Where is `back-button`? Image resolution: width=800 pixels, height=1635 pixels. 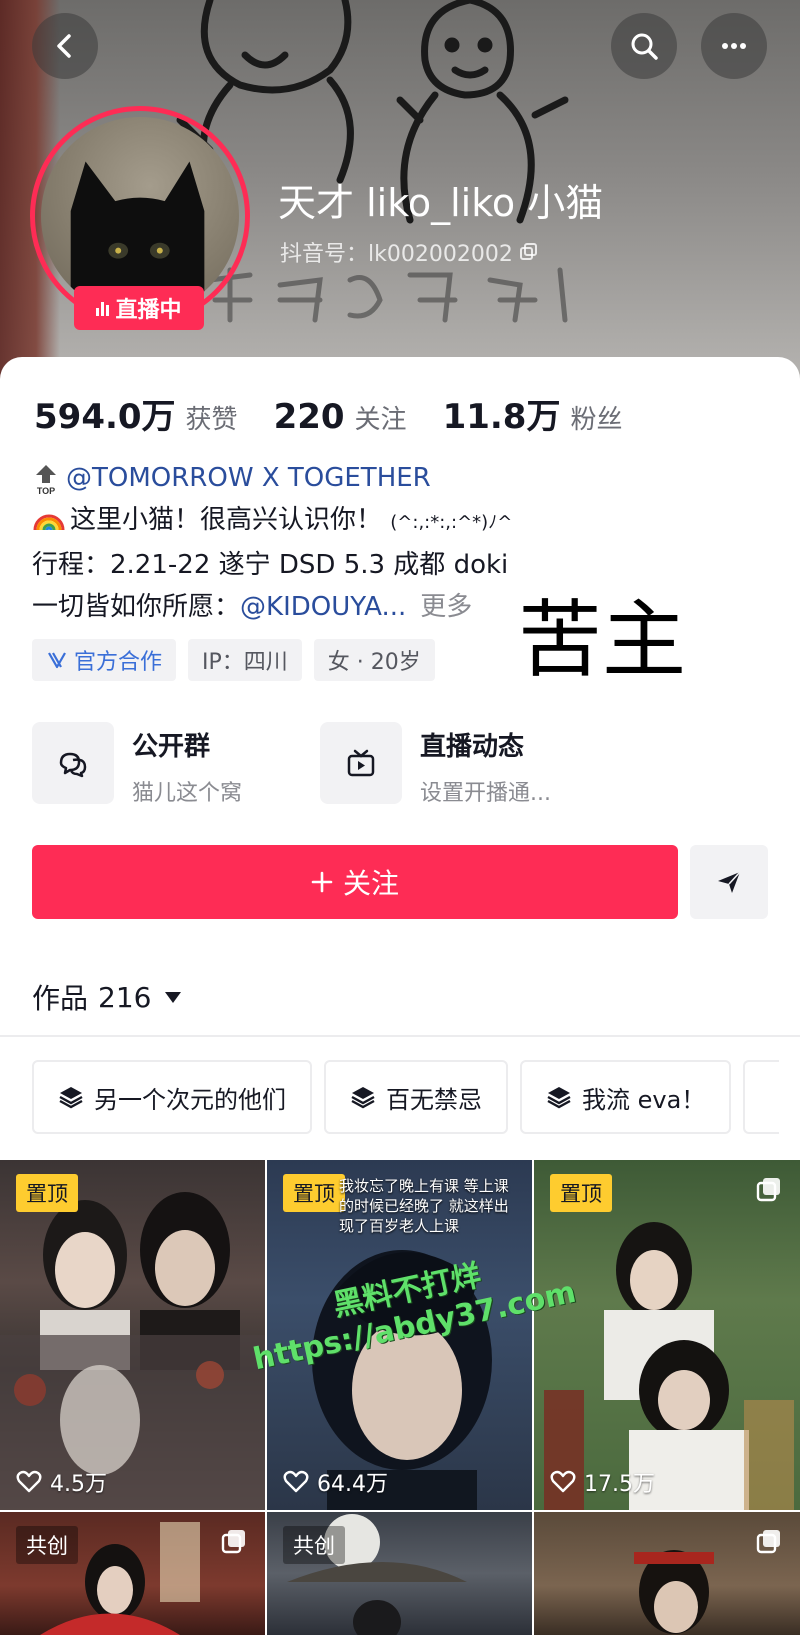 back-button is located at coordinates (65, 46).